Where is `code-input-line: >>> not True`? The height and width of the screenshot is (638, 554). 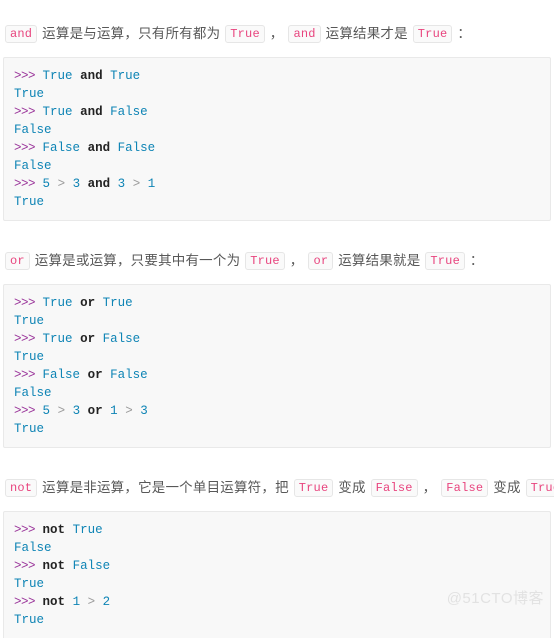
code-input-line: >>> not True is located at coordinates (282, 530).